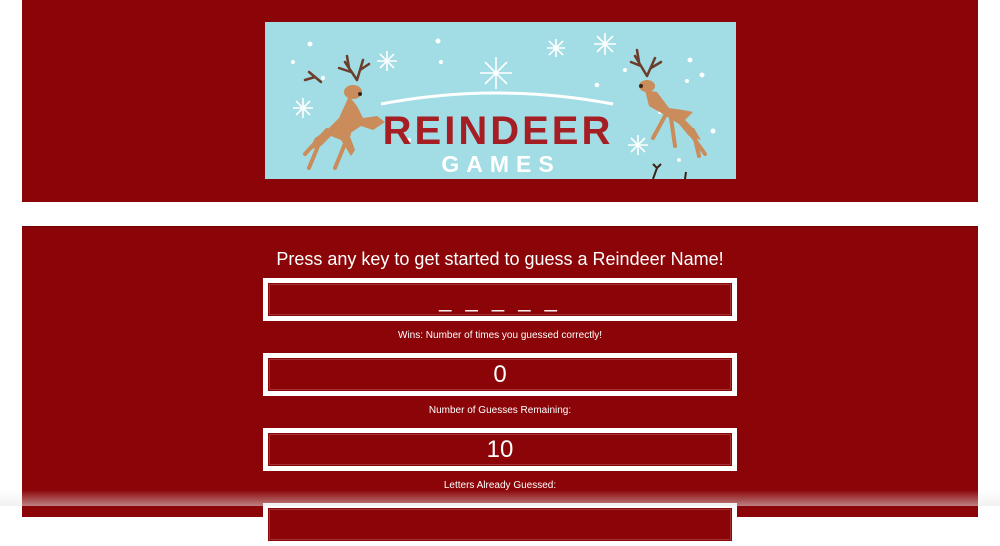  I want to click on wins-box: 0, so click(500, 374).